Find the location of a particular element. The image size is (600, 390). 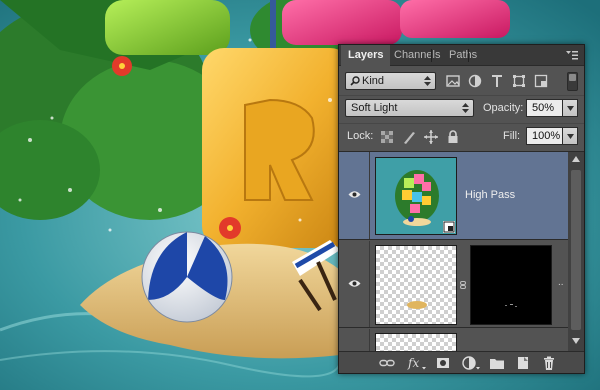

fill-slider-button is located at coordinates (570, 136).